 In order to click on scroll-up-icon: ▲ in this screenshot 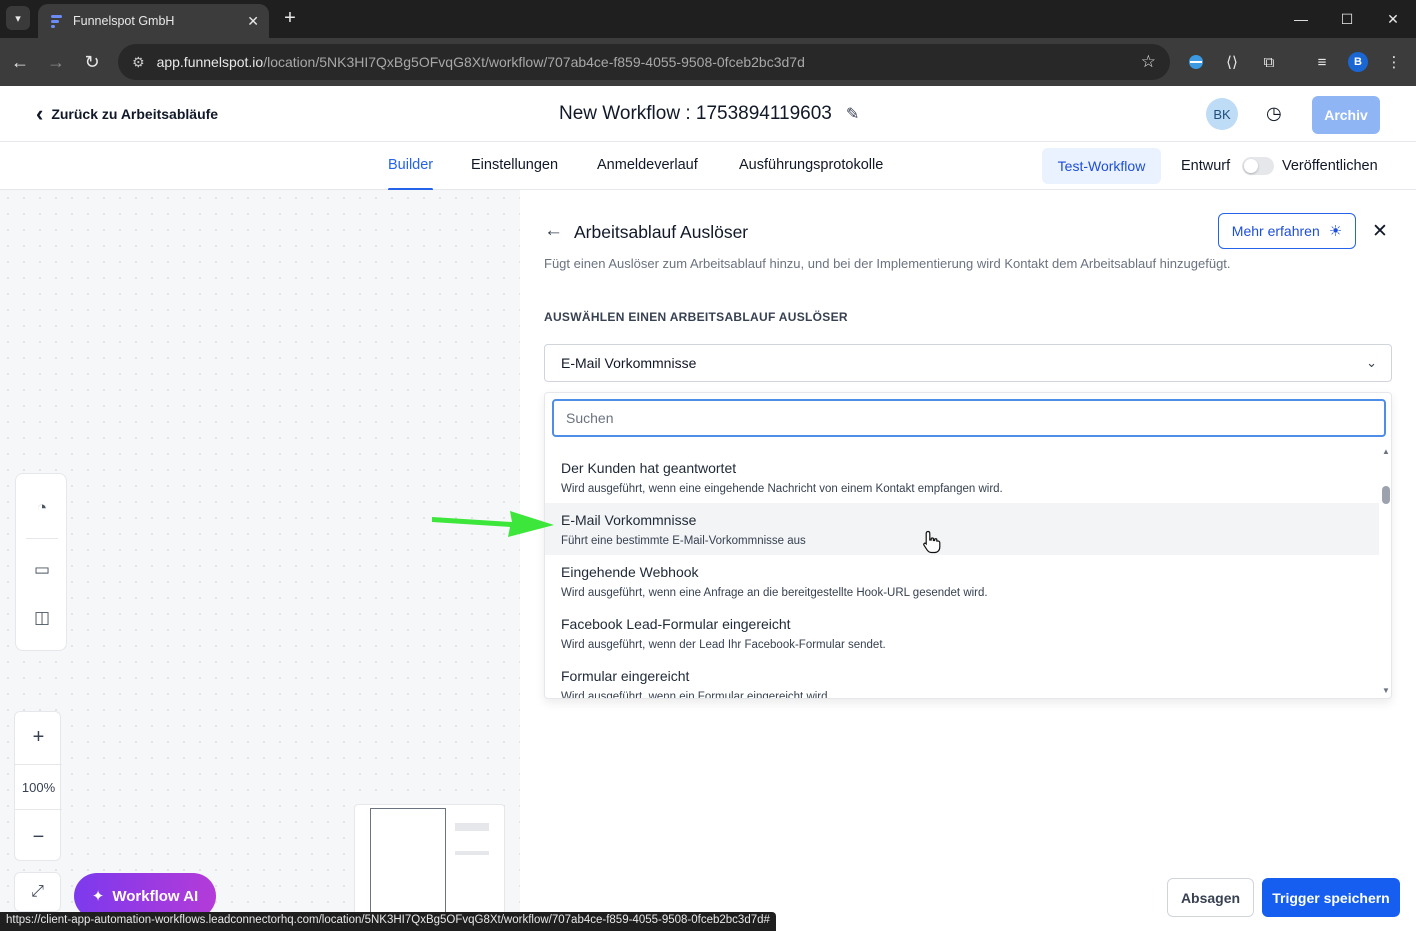, I will do `click(1386, 451)`.